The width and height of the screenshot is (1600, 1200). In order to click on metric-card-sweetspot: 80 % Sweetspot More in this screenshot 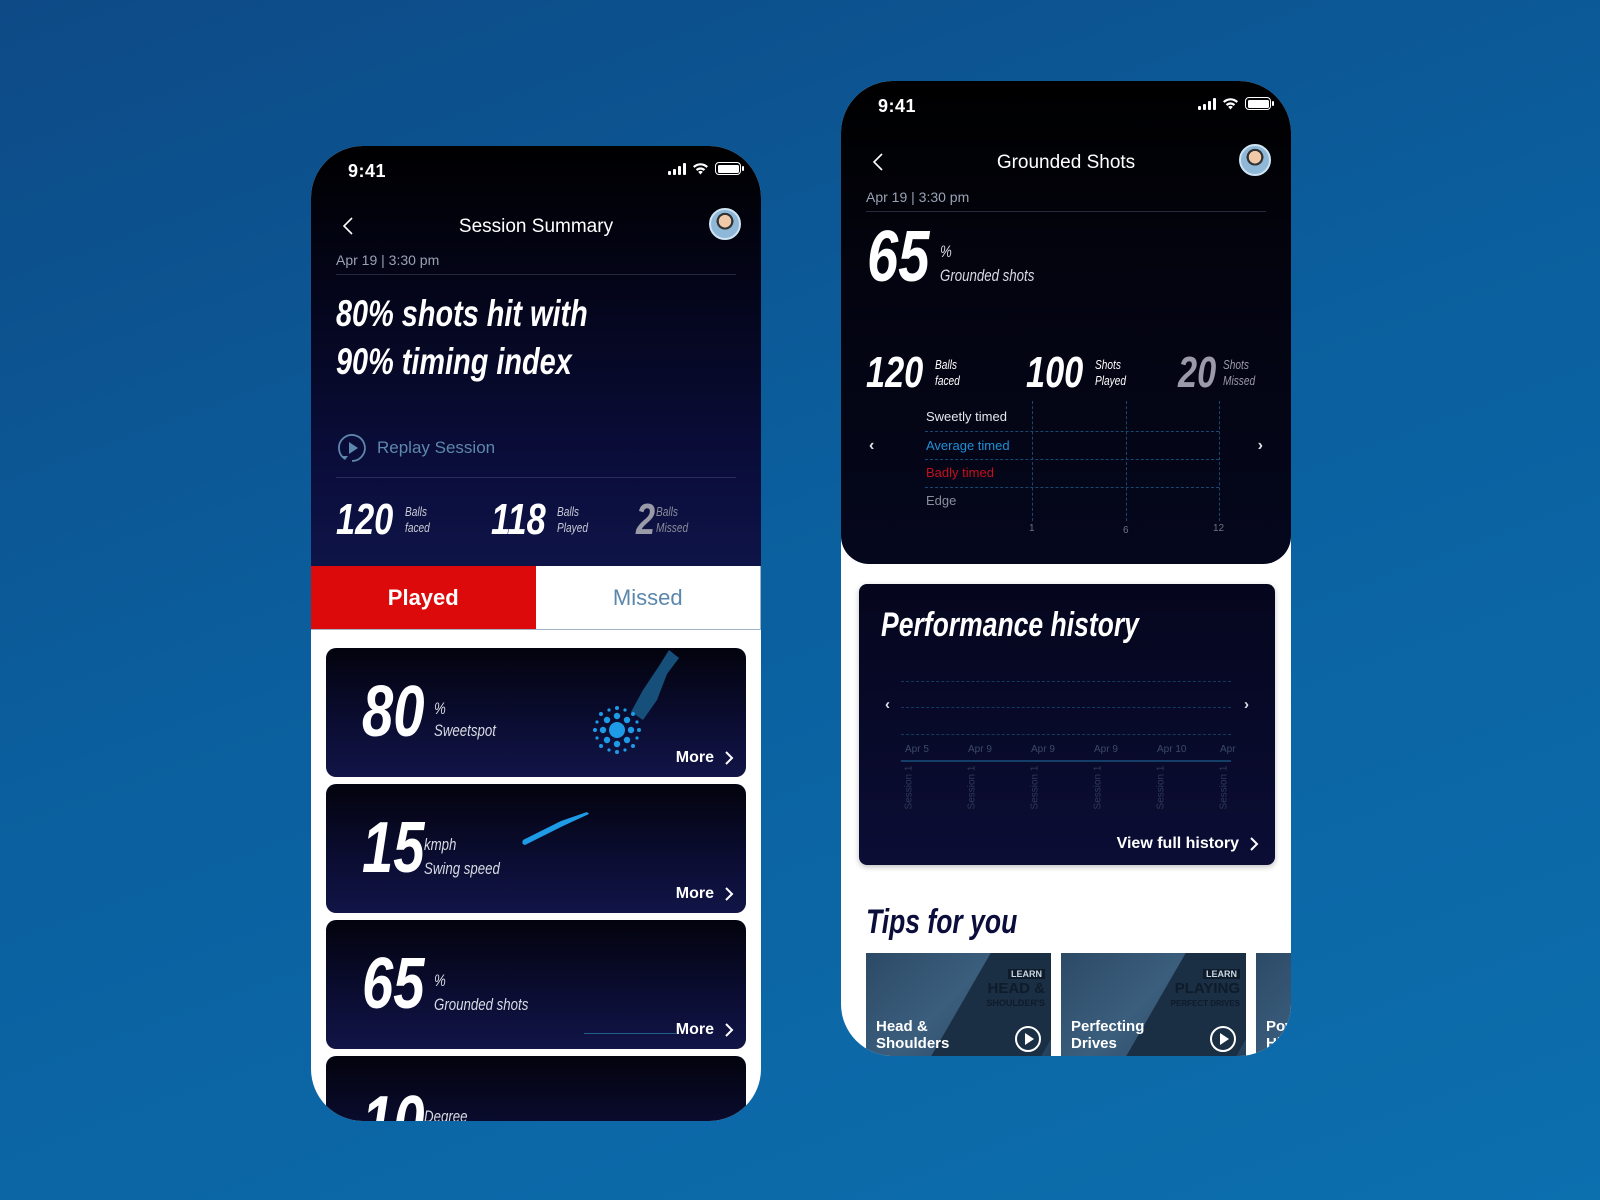, I will do `click(536, 712)`.